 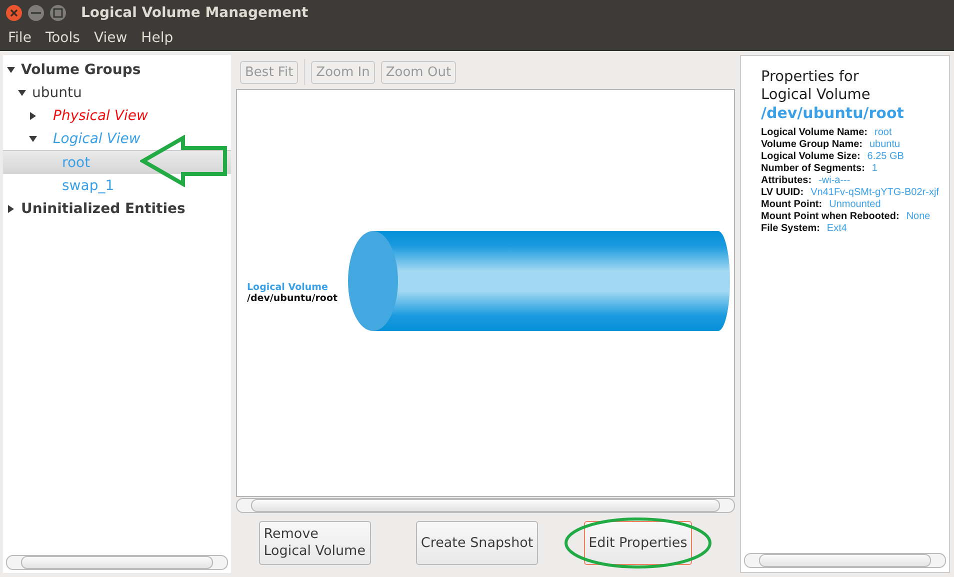 What do you see at coordinates (117, 92) in the screenshot?
I see `tree-item: ubuntu` at bounding box center [117, 92].